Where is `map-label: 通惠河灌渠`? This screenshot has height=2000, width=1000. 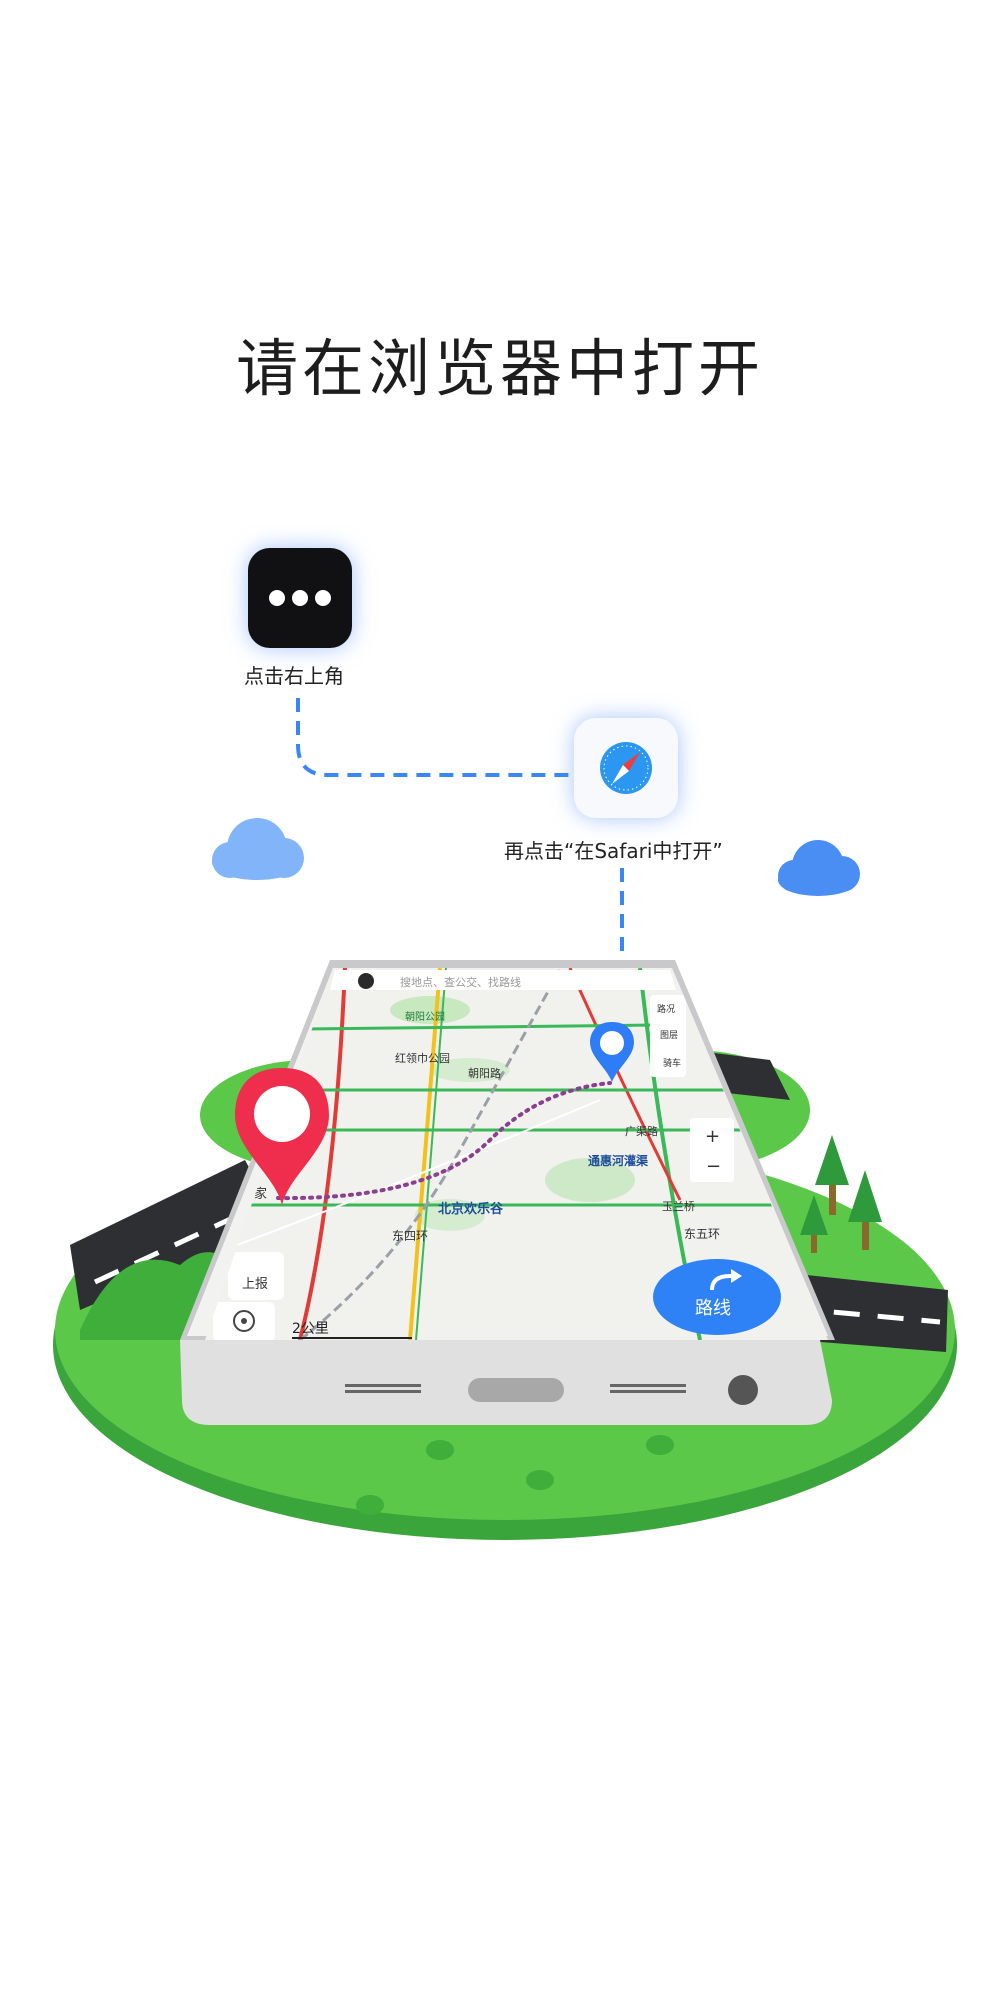
map-label: 通惠河灌渠 is located at coordinates (618, 1160).